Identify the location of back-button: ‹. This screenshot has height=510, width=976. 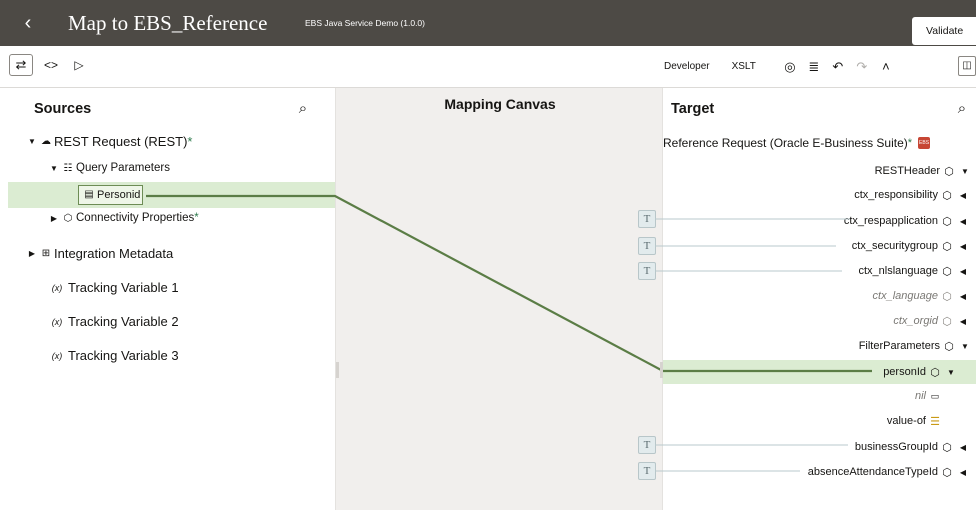
(28, 23).